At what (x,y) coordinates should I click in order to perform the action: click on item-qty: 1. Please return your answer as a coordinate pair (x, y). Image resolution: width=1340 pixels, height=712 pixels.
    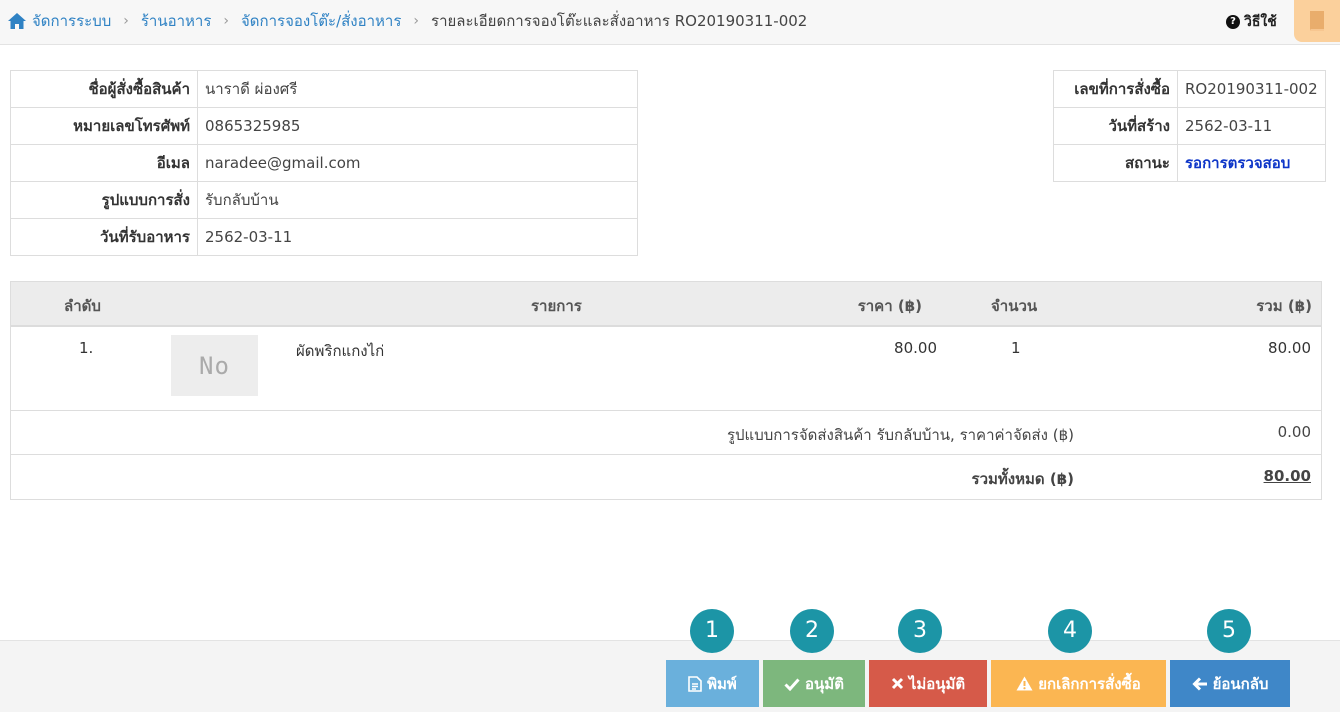
    Looking at the image, I should click on (1016, 348).